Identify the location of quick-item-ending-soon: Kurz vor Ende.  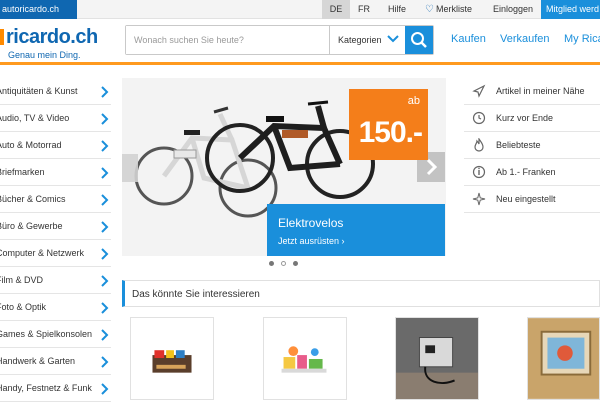
(532, 118).